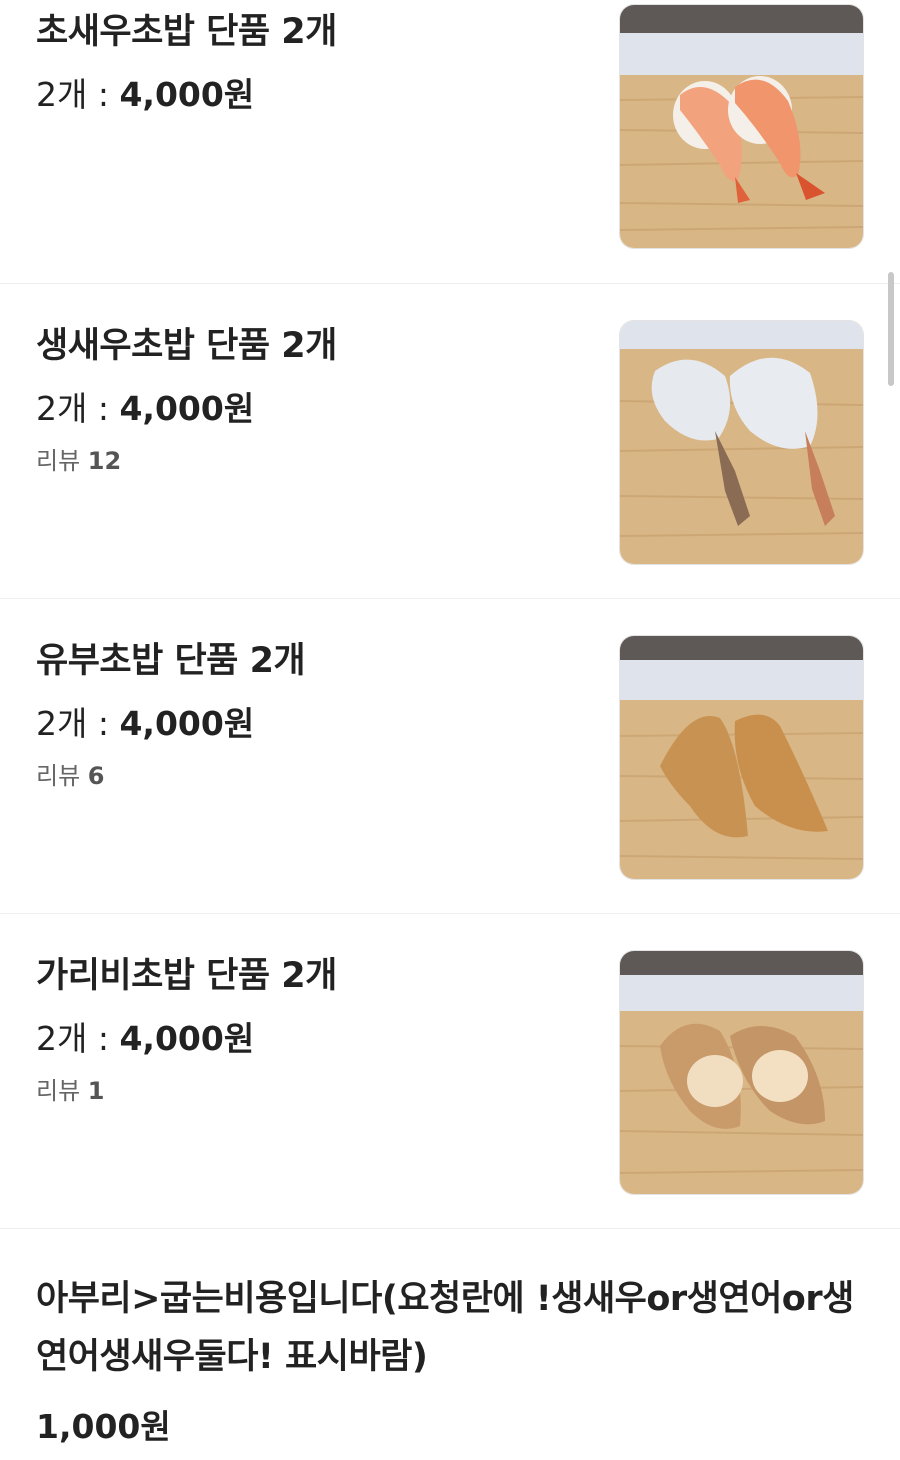 Image resolution: width=900 pixels, height=1460 pixels. What do you see at coordinates (186, 976) in the screenshot?
I see `menu-item-name: 가리비초밥 단품 2개` at bounding box center [186, 976].